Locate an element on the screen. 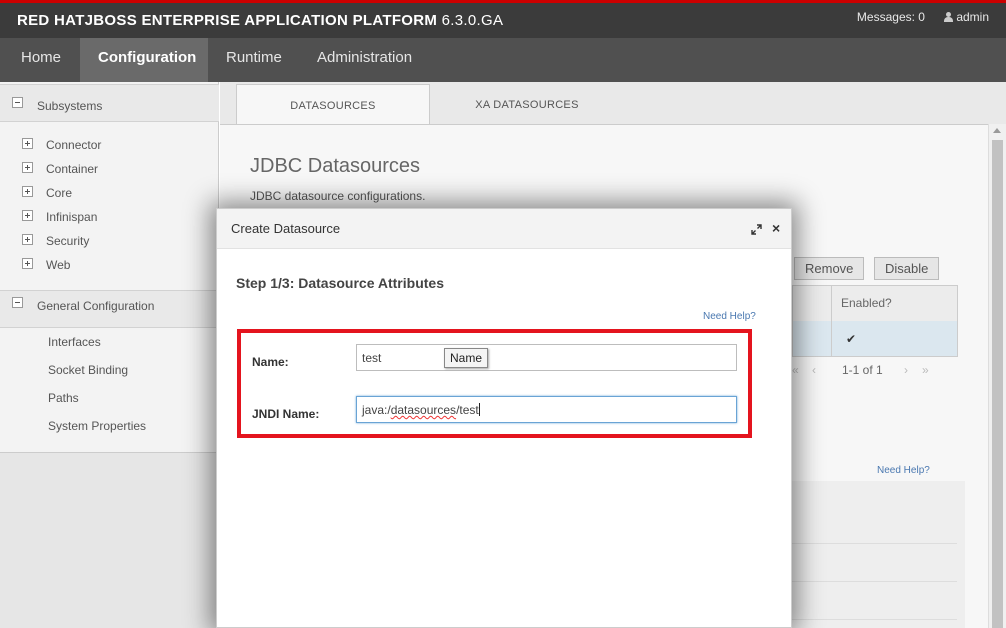 This screenshot has height=628, width=1006. brand-eap: ENTERPRISE APPLICATION PLATFORM is located at coordinates (287, 20).